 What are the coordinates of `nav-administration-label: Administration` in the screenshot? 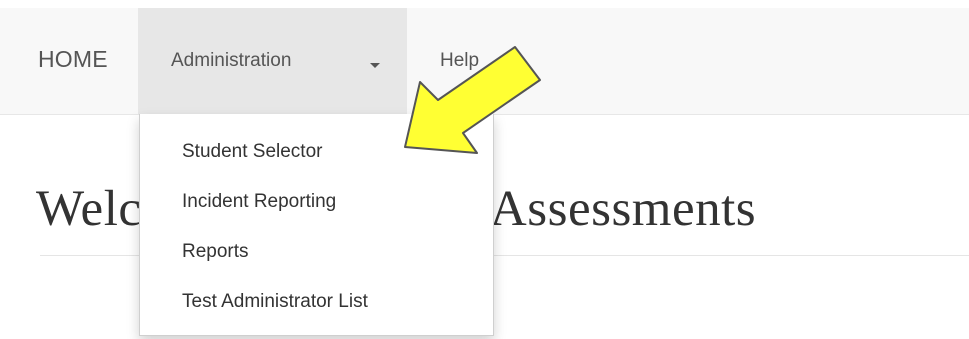 It's located at (231, 61).